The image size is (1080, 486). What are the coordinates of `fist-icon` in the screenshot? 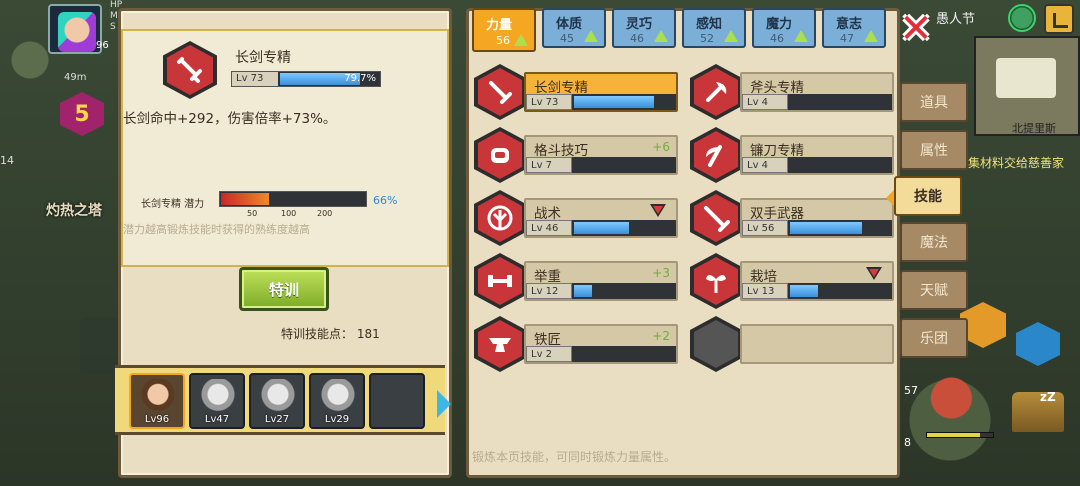 It's located at (500, 155).